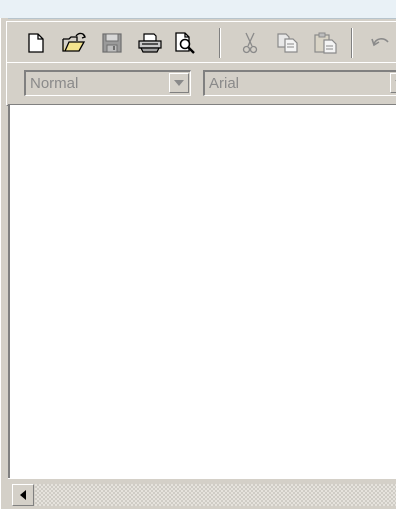  Describe the element at coordinates (201, 42) in the screenshot. I see `standard-toolbar` at that location.